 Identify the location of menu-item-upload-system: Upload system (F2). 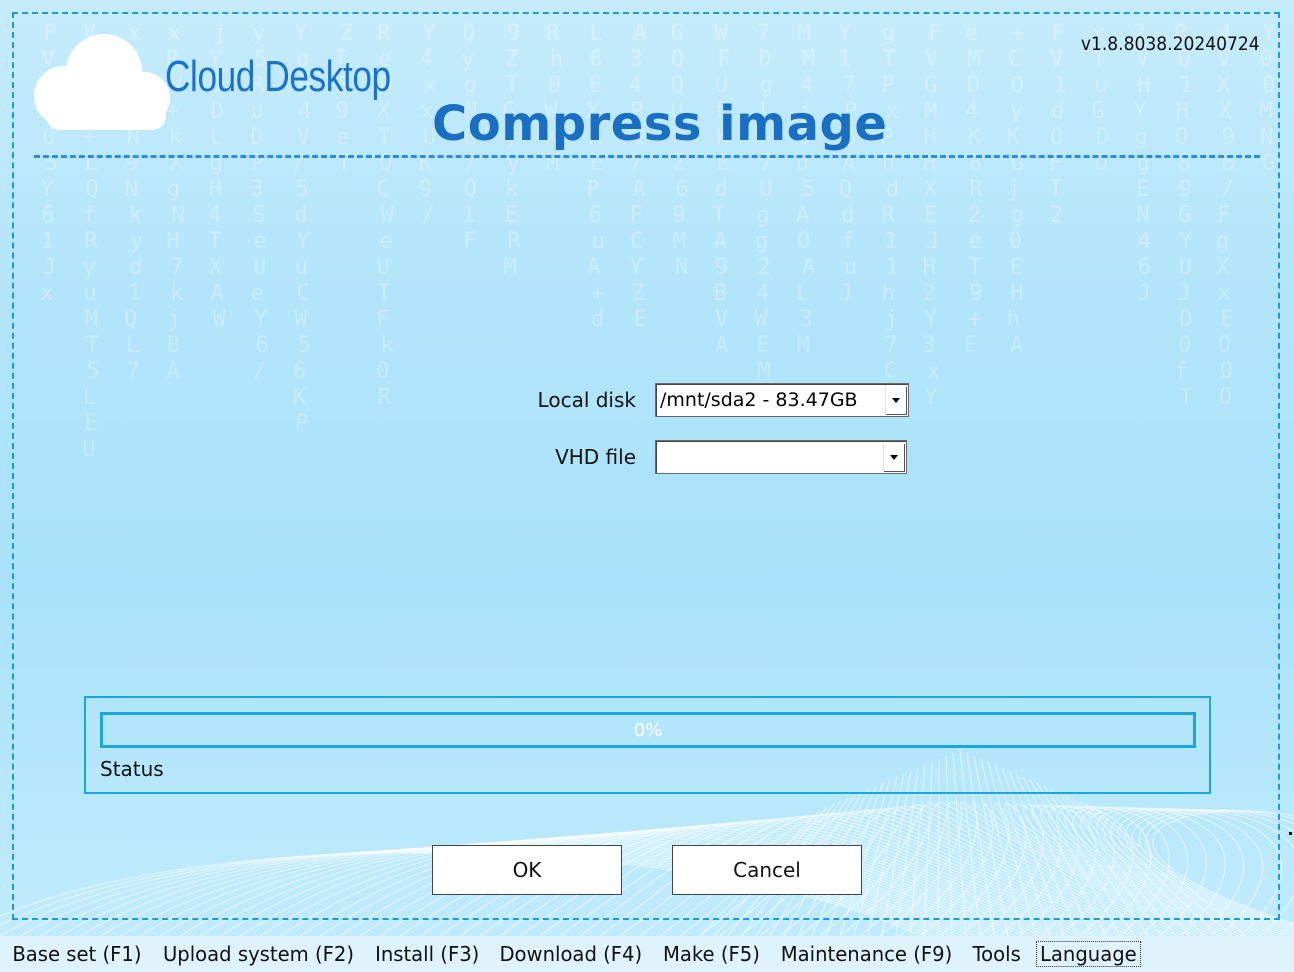
(258, 954).